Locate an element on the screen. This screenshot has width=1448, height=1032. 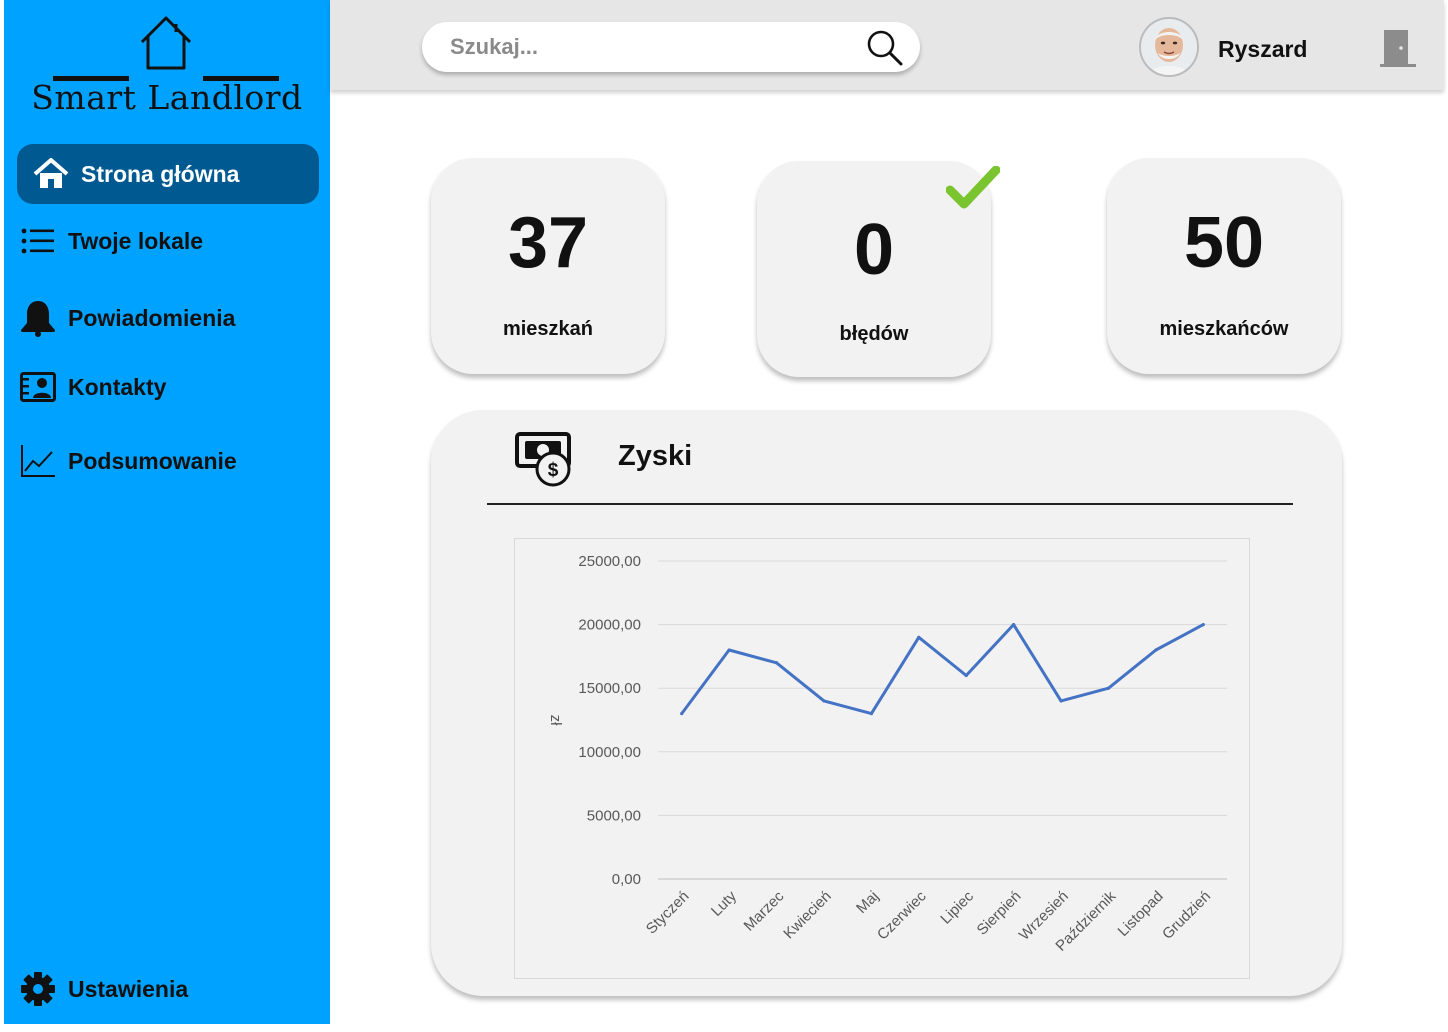
search-box is located at coordinates (671, 47).